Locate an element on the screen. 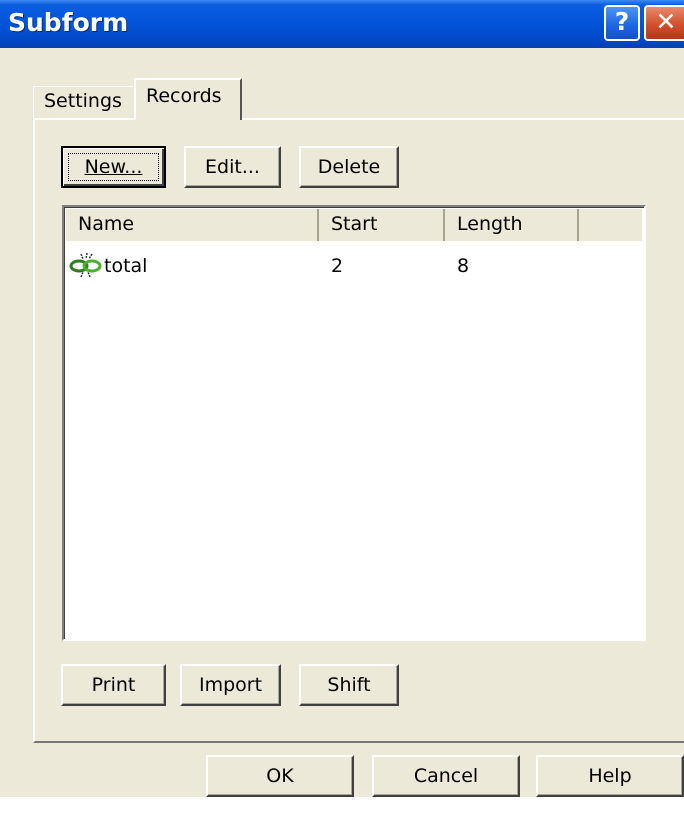 The width and height of the screenshot is (684, 817). column-header-name: Name is located at coordinates (192, 225).